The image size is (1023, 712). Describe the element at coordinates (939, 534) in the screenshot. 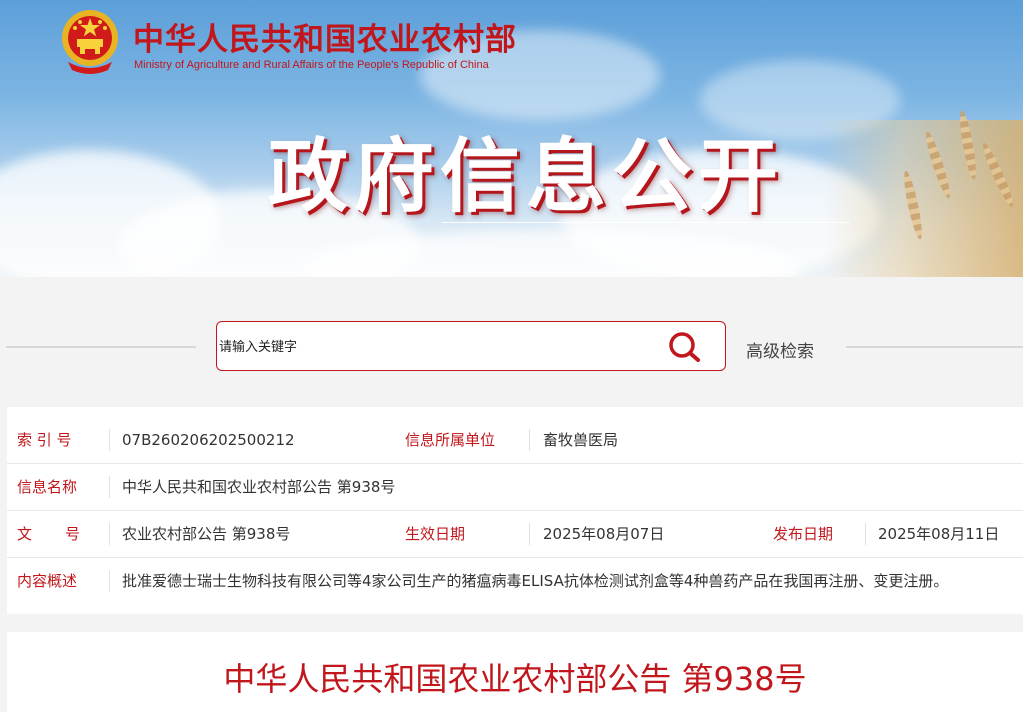

I see `publish-date-value: 2025年08月11日` at that location.